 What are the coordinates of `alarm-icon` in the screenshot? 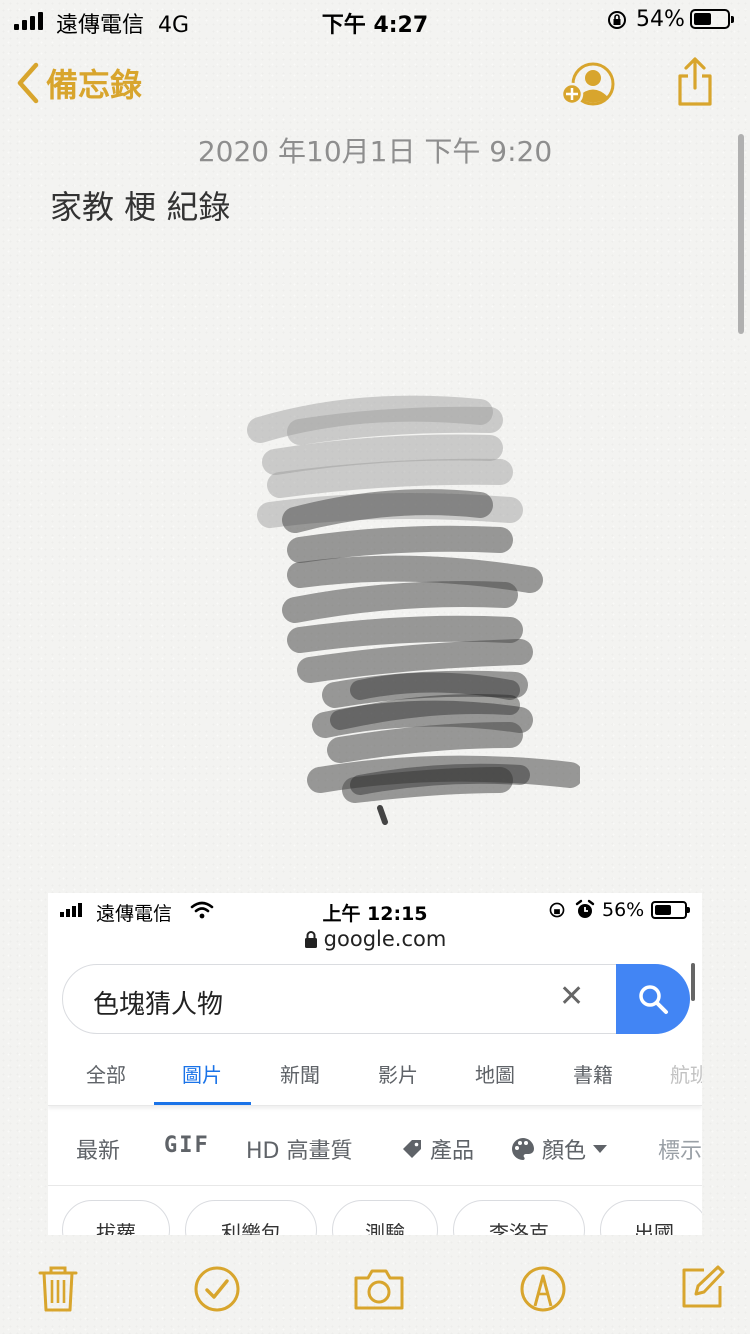 It's located at (585, 912).